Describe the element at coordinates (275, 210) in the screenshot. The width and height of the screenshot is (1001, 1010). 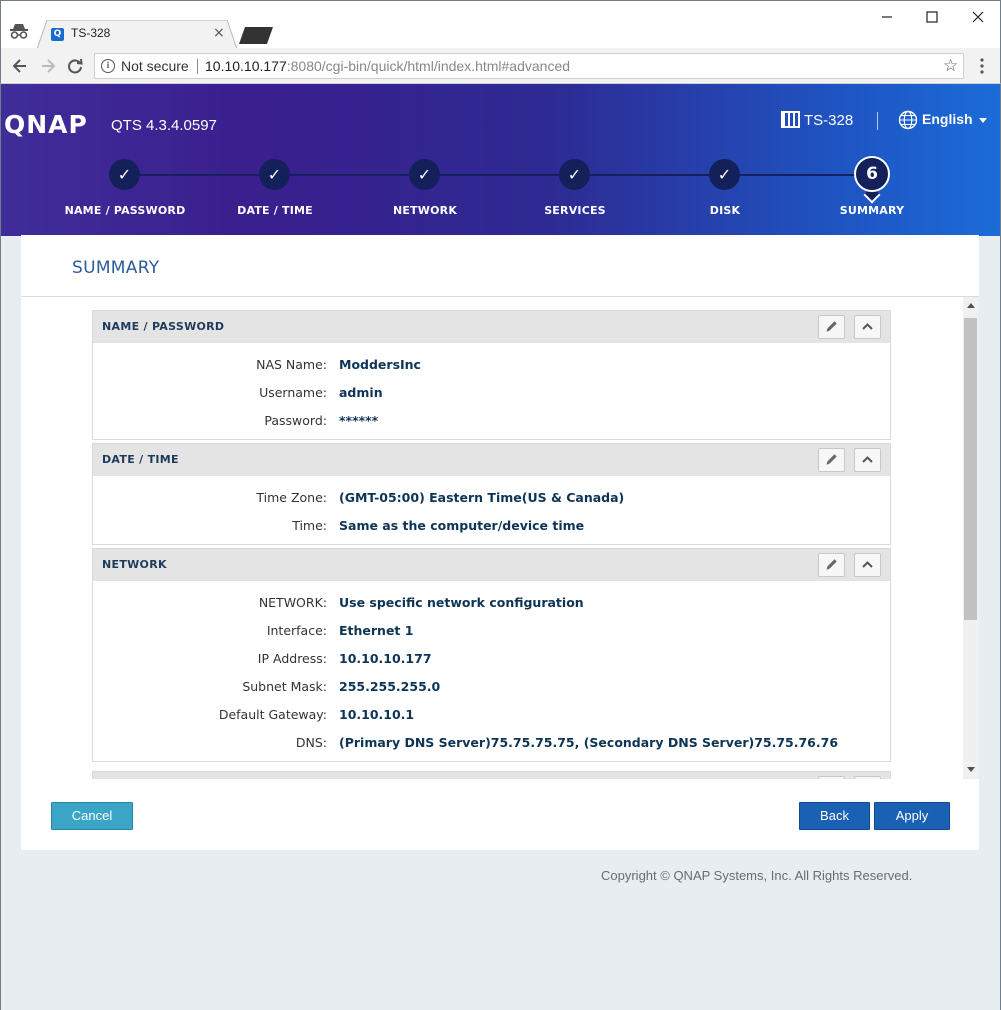
I see `step-label: DATE / TIME` at that location.